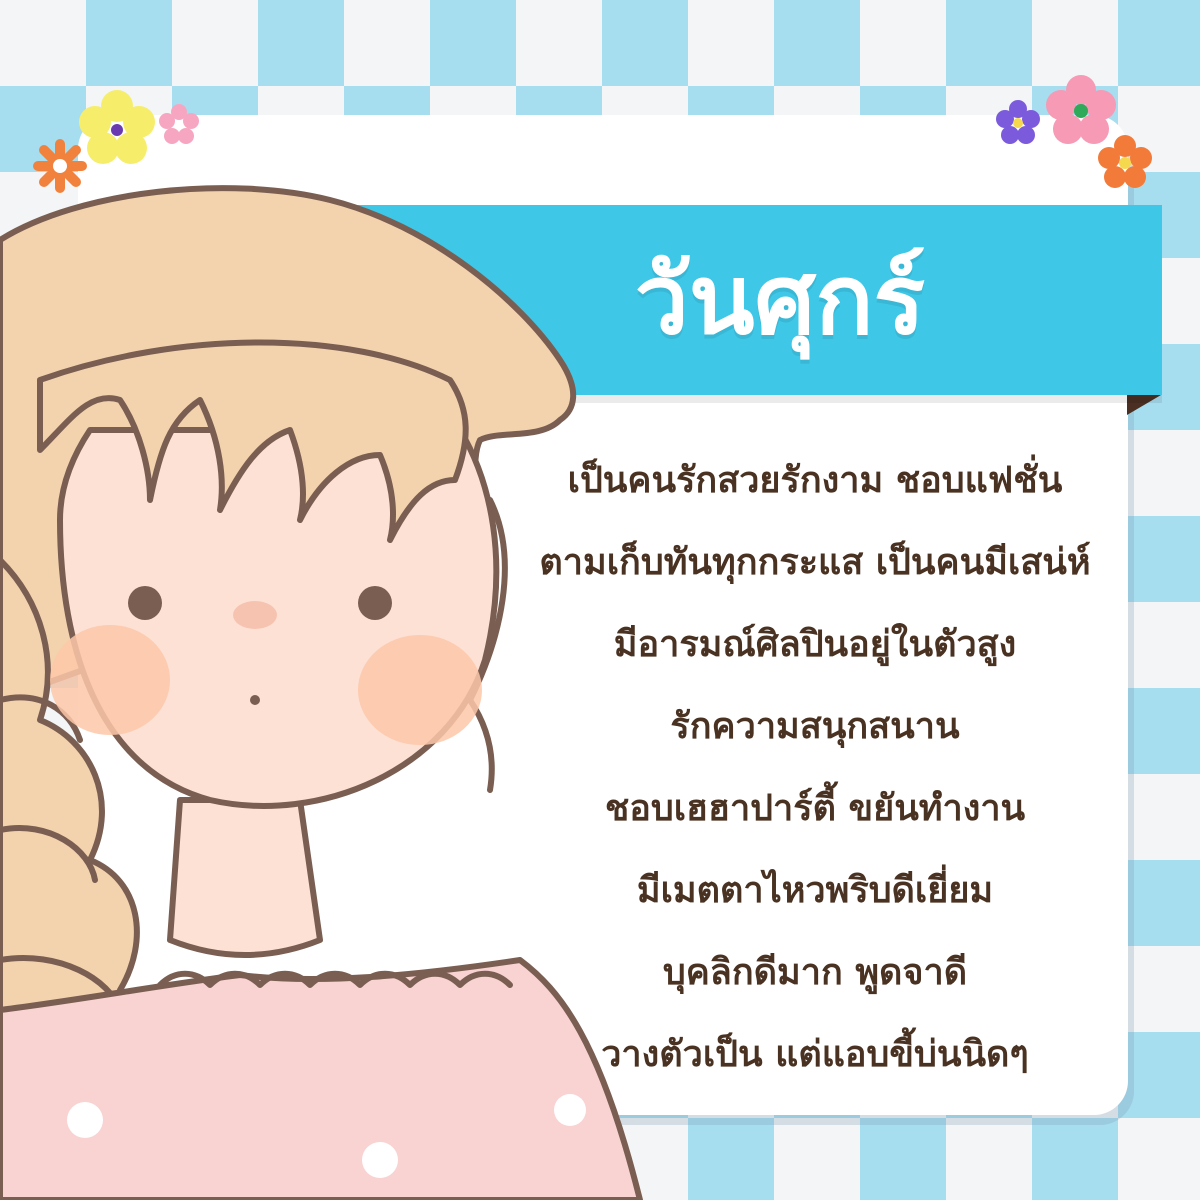 The image size is (1200, 1200). I want to click on text-line: มีอารมณ์ศิลปินอยู่ในตัวสูง, so click(815, 644).